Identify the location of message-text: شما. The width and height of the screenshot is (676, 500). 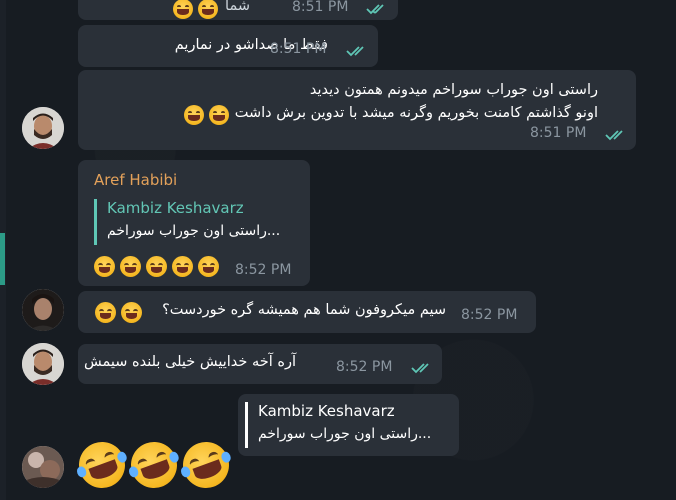
(237, 7).